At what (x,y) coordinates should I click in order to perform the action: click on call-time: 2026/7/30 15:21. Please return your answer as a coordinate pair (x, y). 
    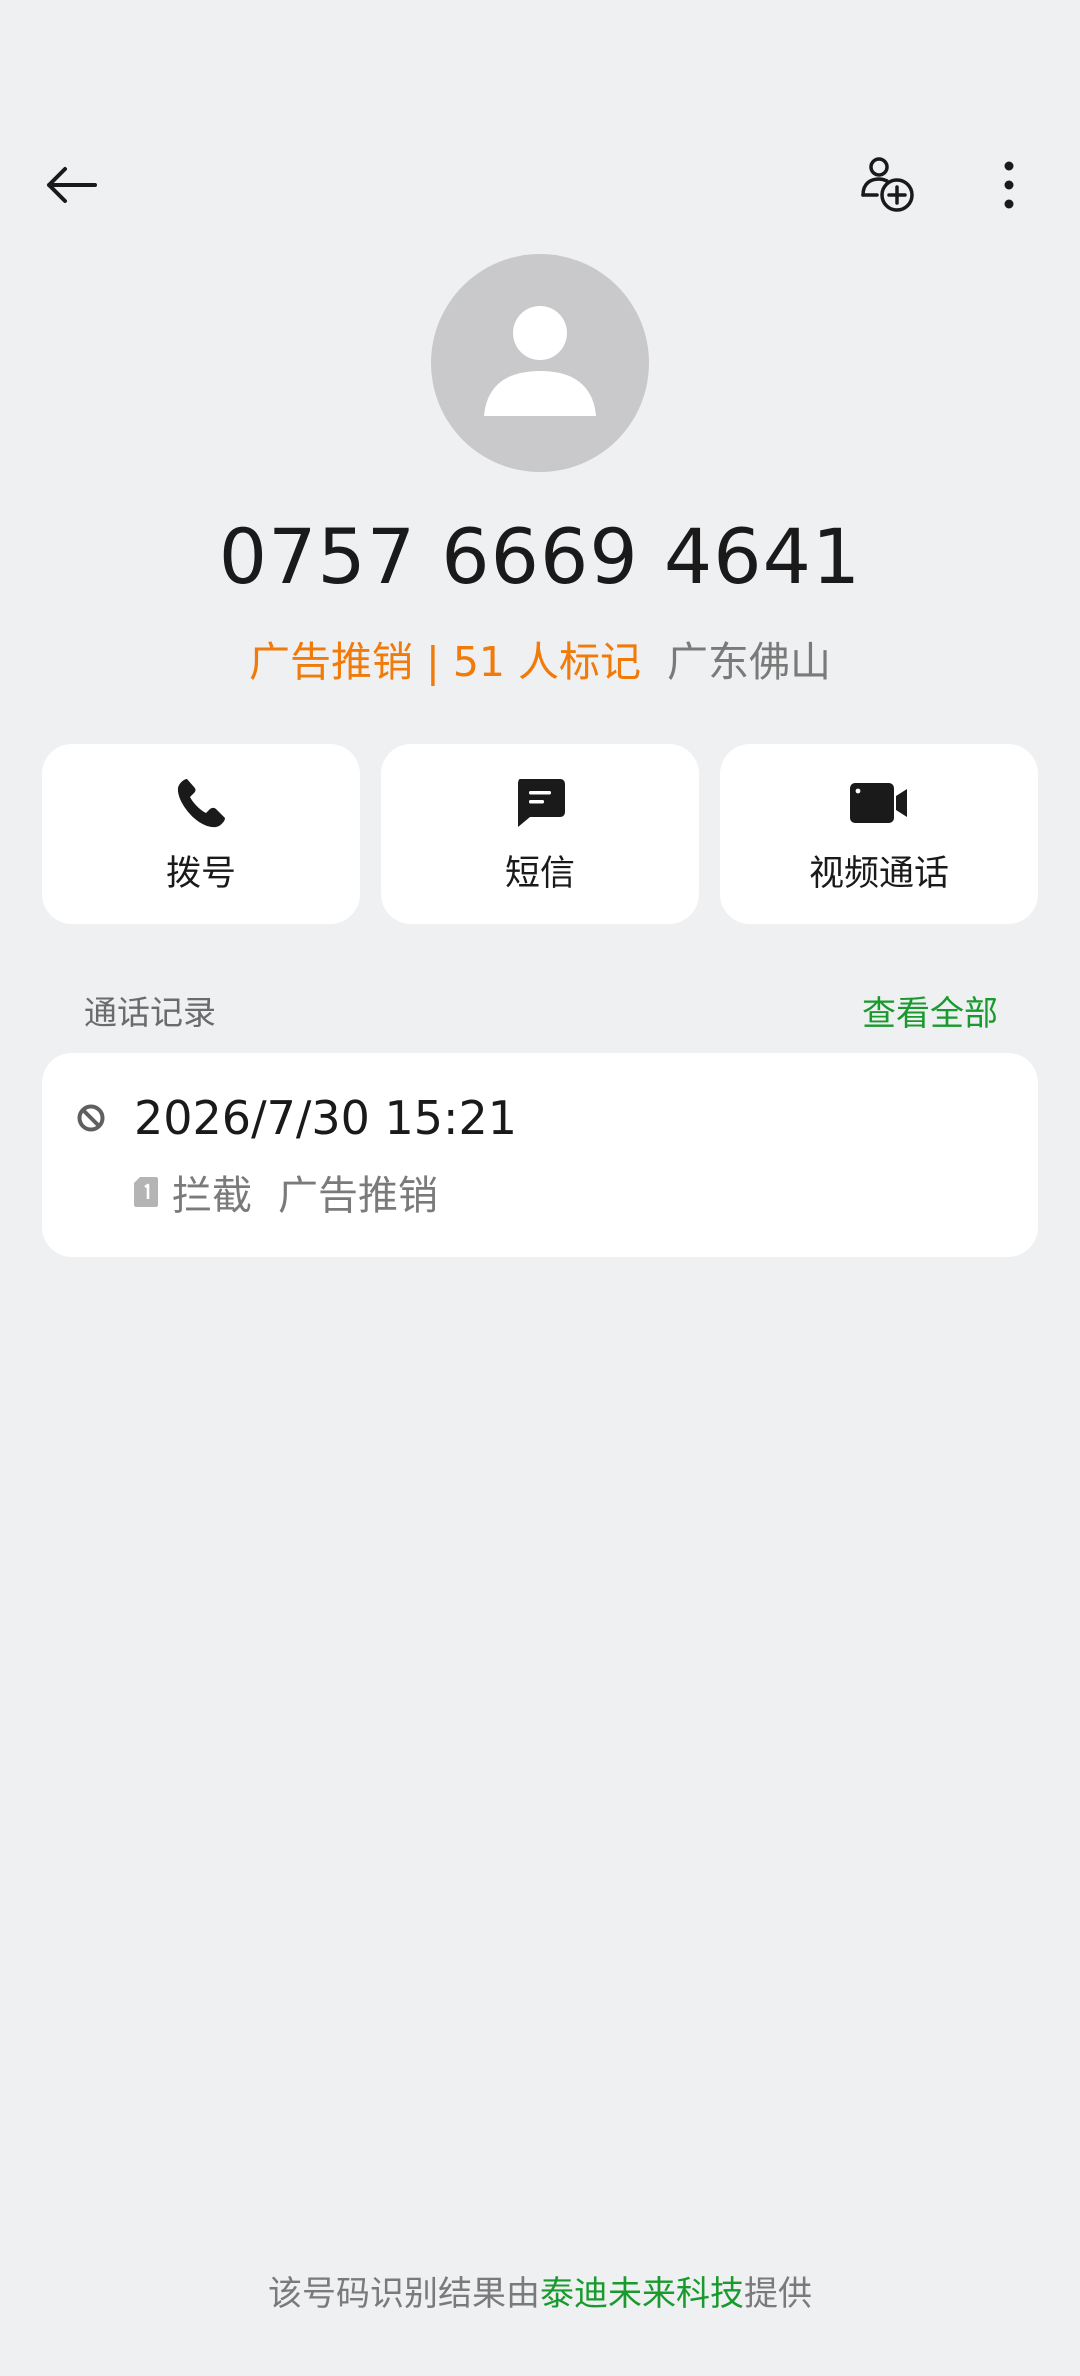
    Looking at the image, I should click on (326, 1118).